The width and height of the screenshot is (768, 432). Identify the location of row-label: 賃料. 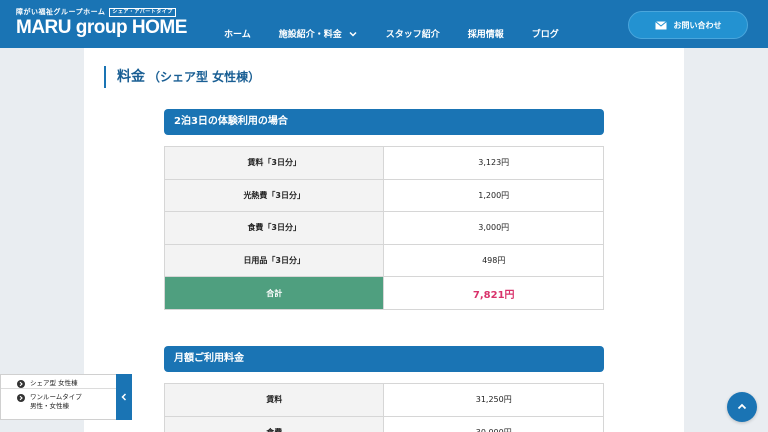
(274, 400).